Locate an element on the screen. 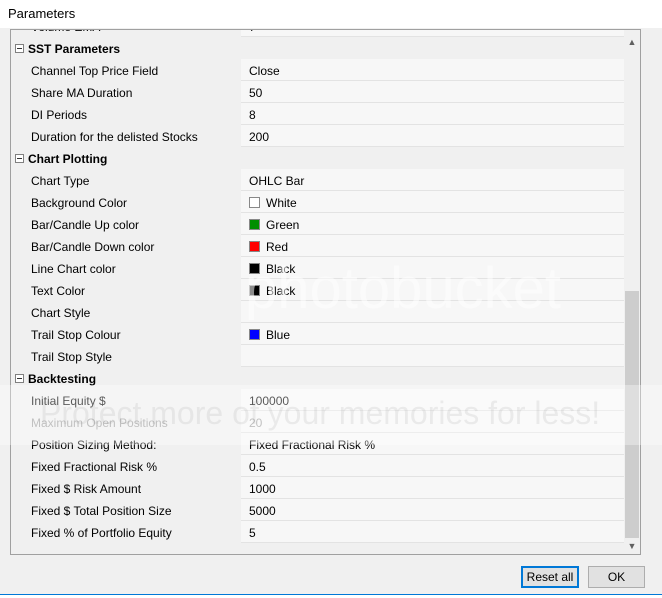  property-name: Fixed $ Total Position Size is located at coordinates (133, 510).